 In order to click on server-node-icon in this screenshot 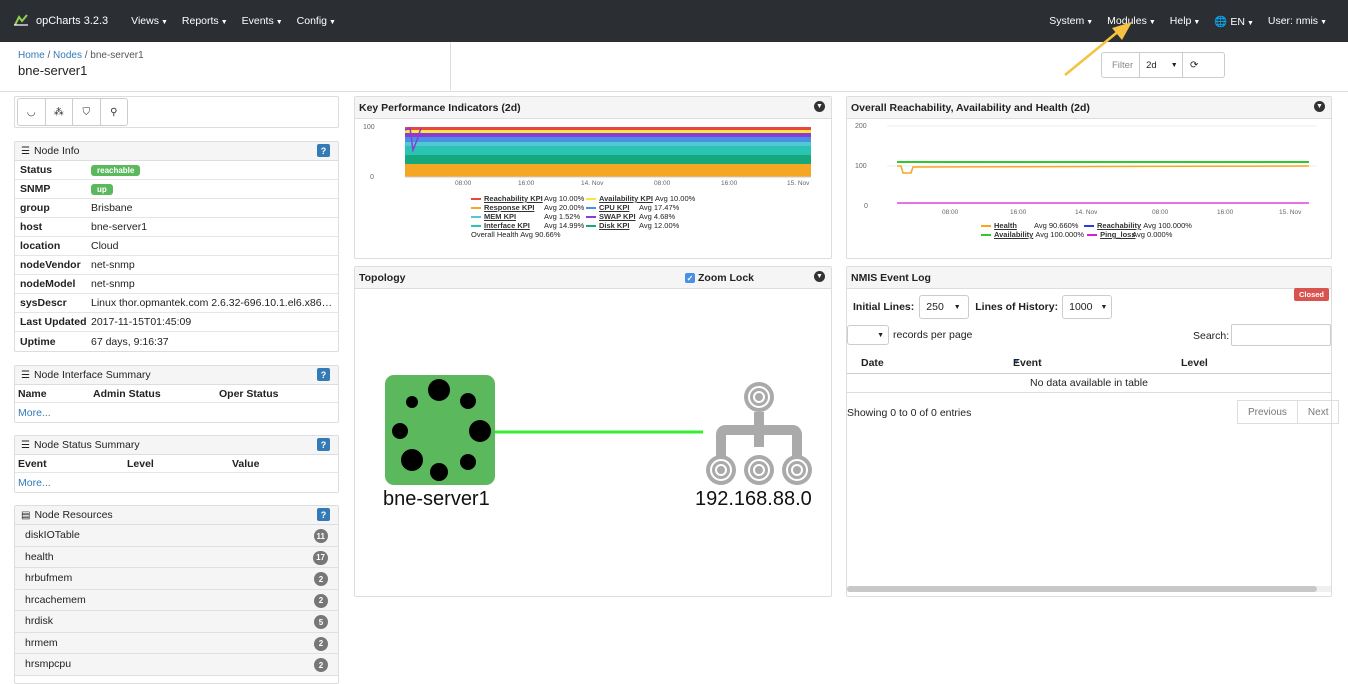, I will do `click(440, 430)`.